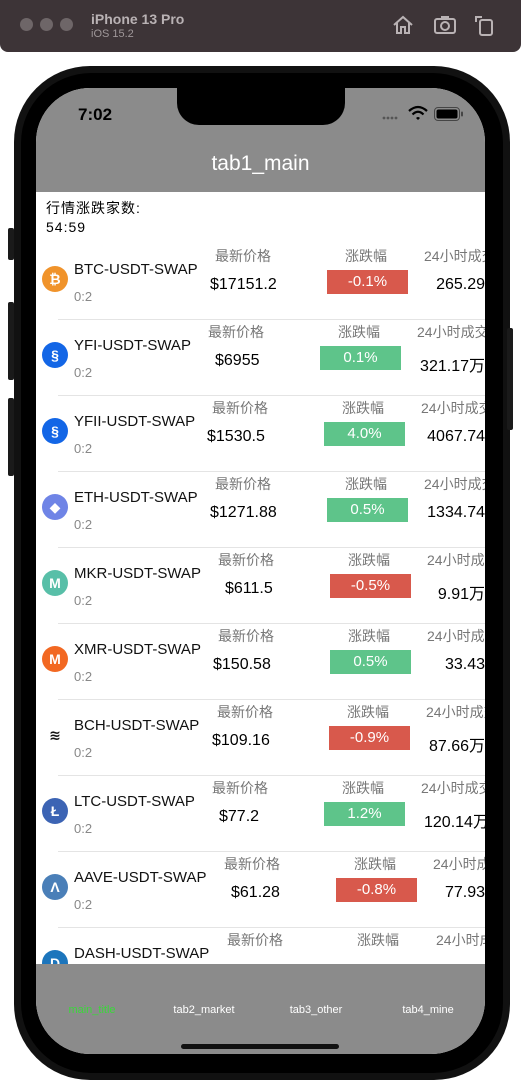 This screenshot has height=1084, width=521. I want to click on coin-glyph: ₿, so click(55, 279).